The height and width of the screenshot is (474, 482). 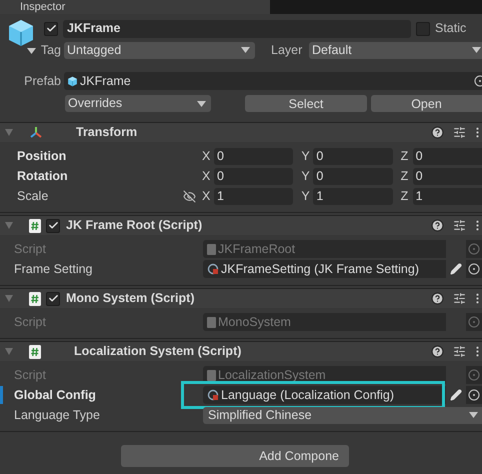 I want to click on tag-label: Tag, so click(x=51, y=50).